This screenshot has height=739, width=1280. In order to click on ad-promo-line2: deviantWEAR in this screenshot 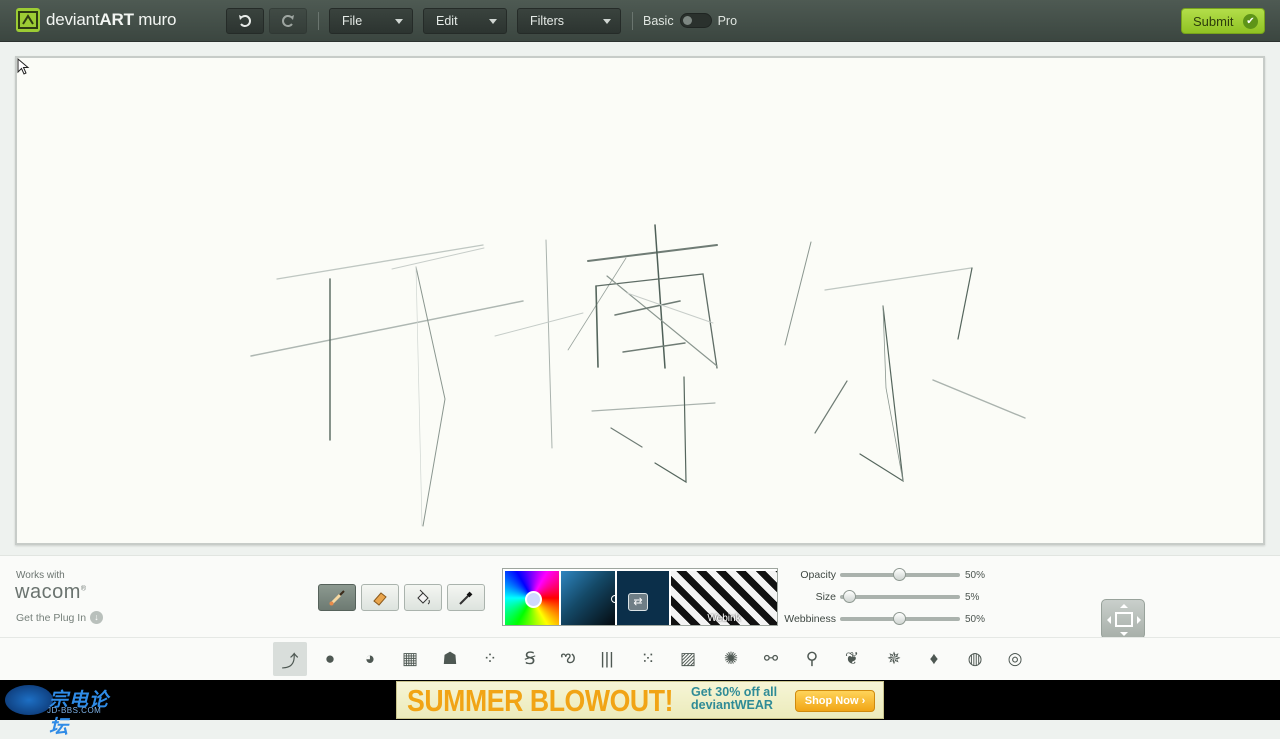, I will do `click(732, 705)`.